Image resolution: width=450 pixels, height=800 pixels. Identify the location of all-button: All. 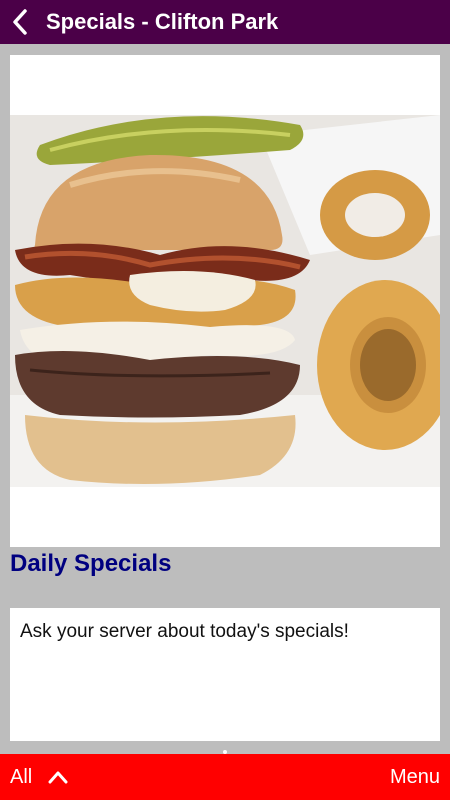
(39, 777).